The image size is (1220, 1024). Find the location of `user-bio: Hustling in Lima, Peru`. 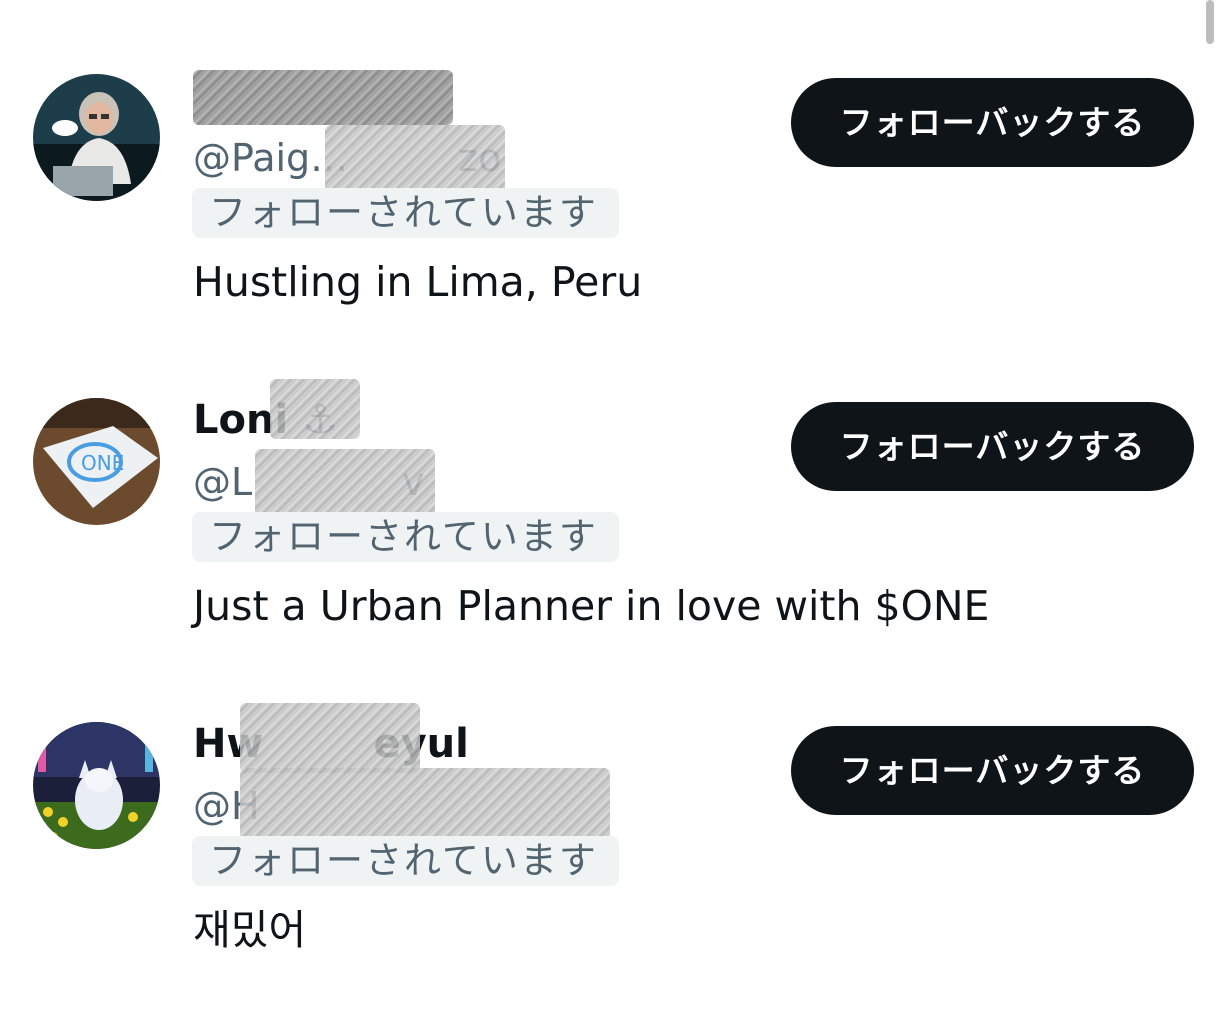

user-bio: Hustling in Lima, Peru is located at coordinates (418, 282).